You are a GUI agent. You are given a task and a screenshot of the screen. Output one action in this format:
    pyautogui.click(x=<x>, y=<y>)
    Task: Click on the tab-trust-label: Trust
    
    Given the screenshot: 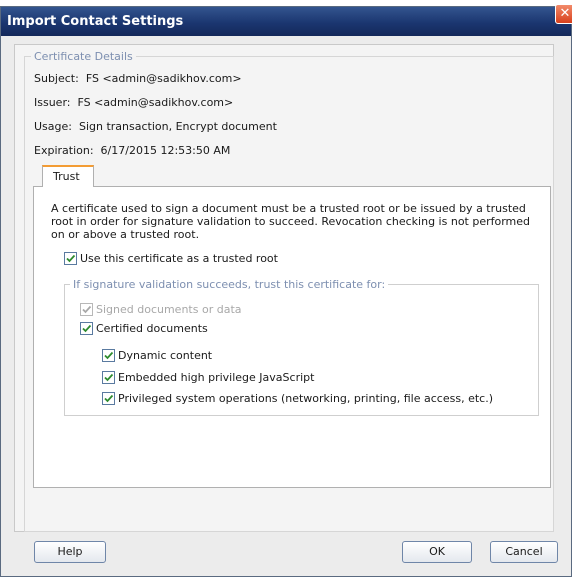 What is the action you would take?
    pyautogui.click(x=66, y=176)
    